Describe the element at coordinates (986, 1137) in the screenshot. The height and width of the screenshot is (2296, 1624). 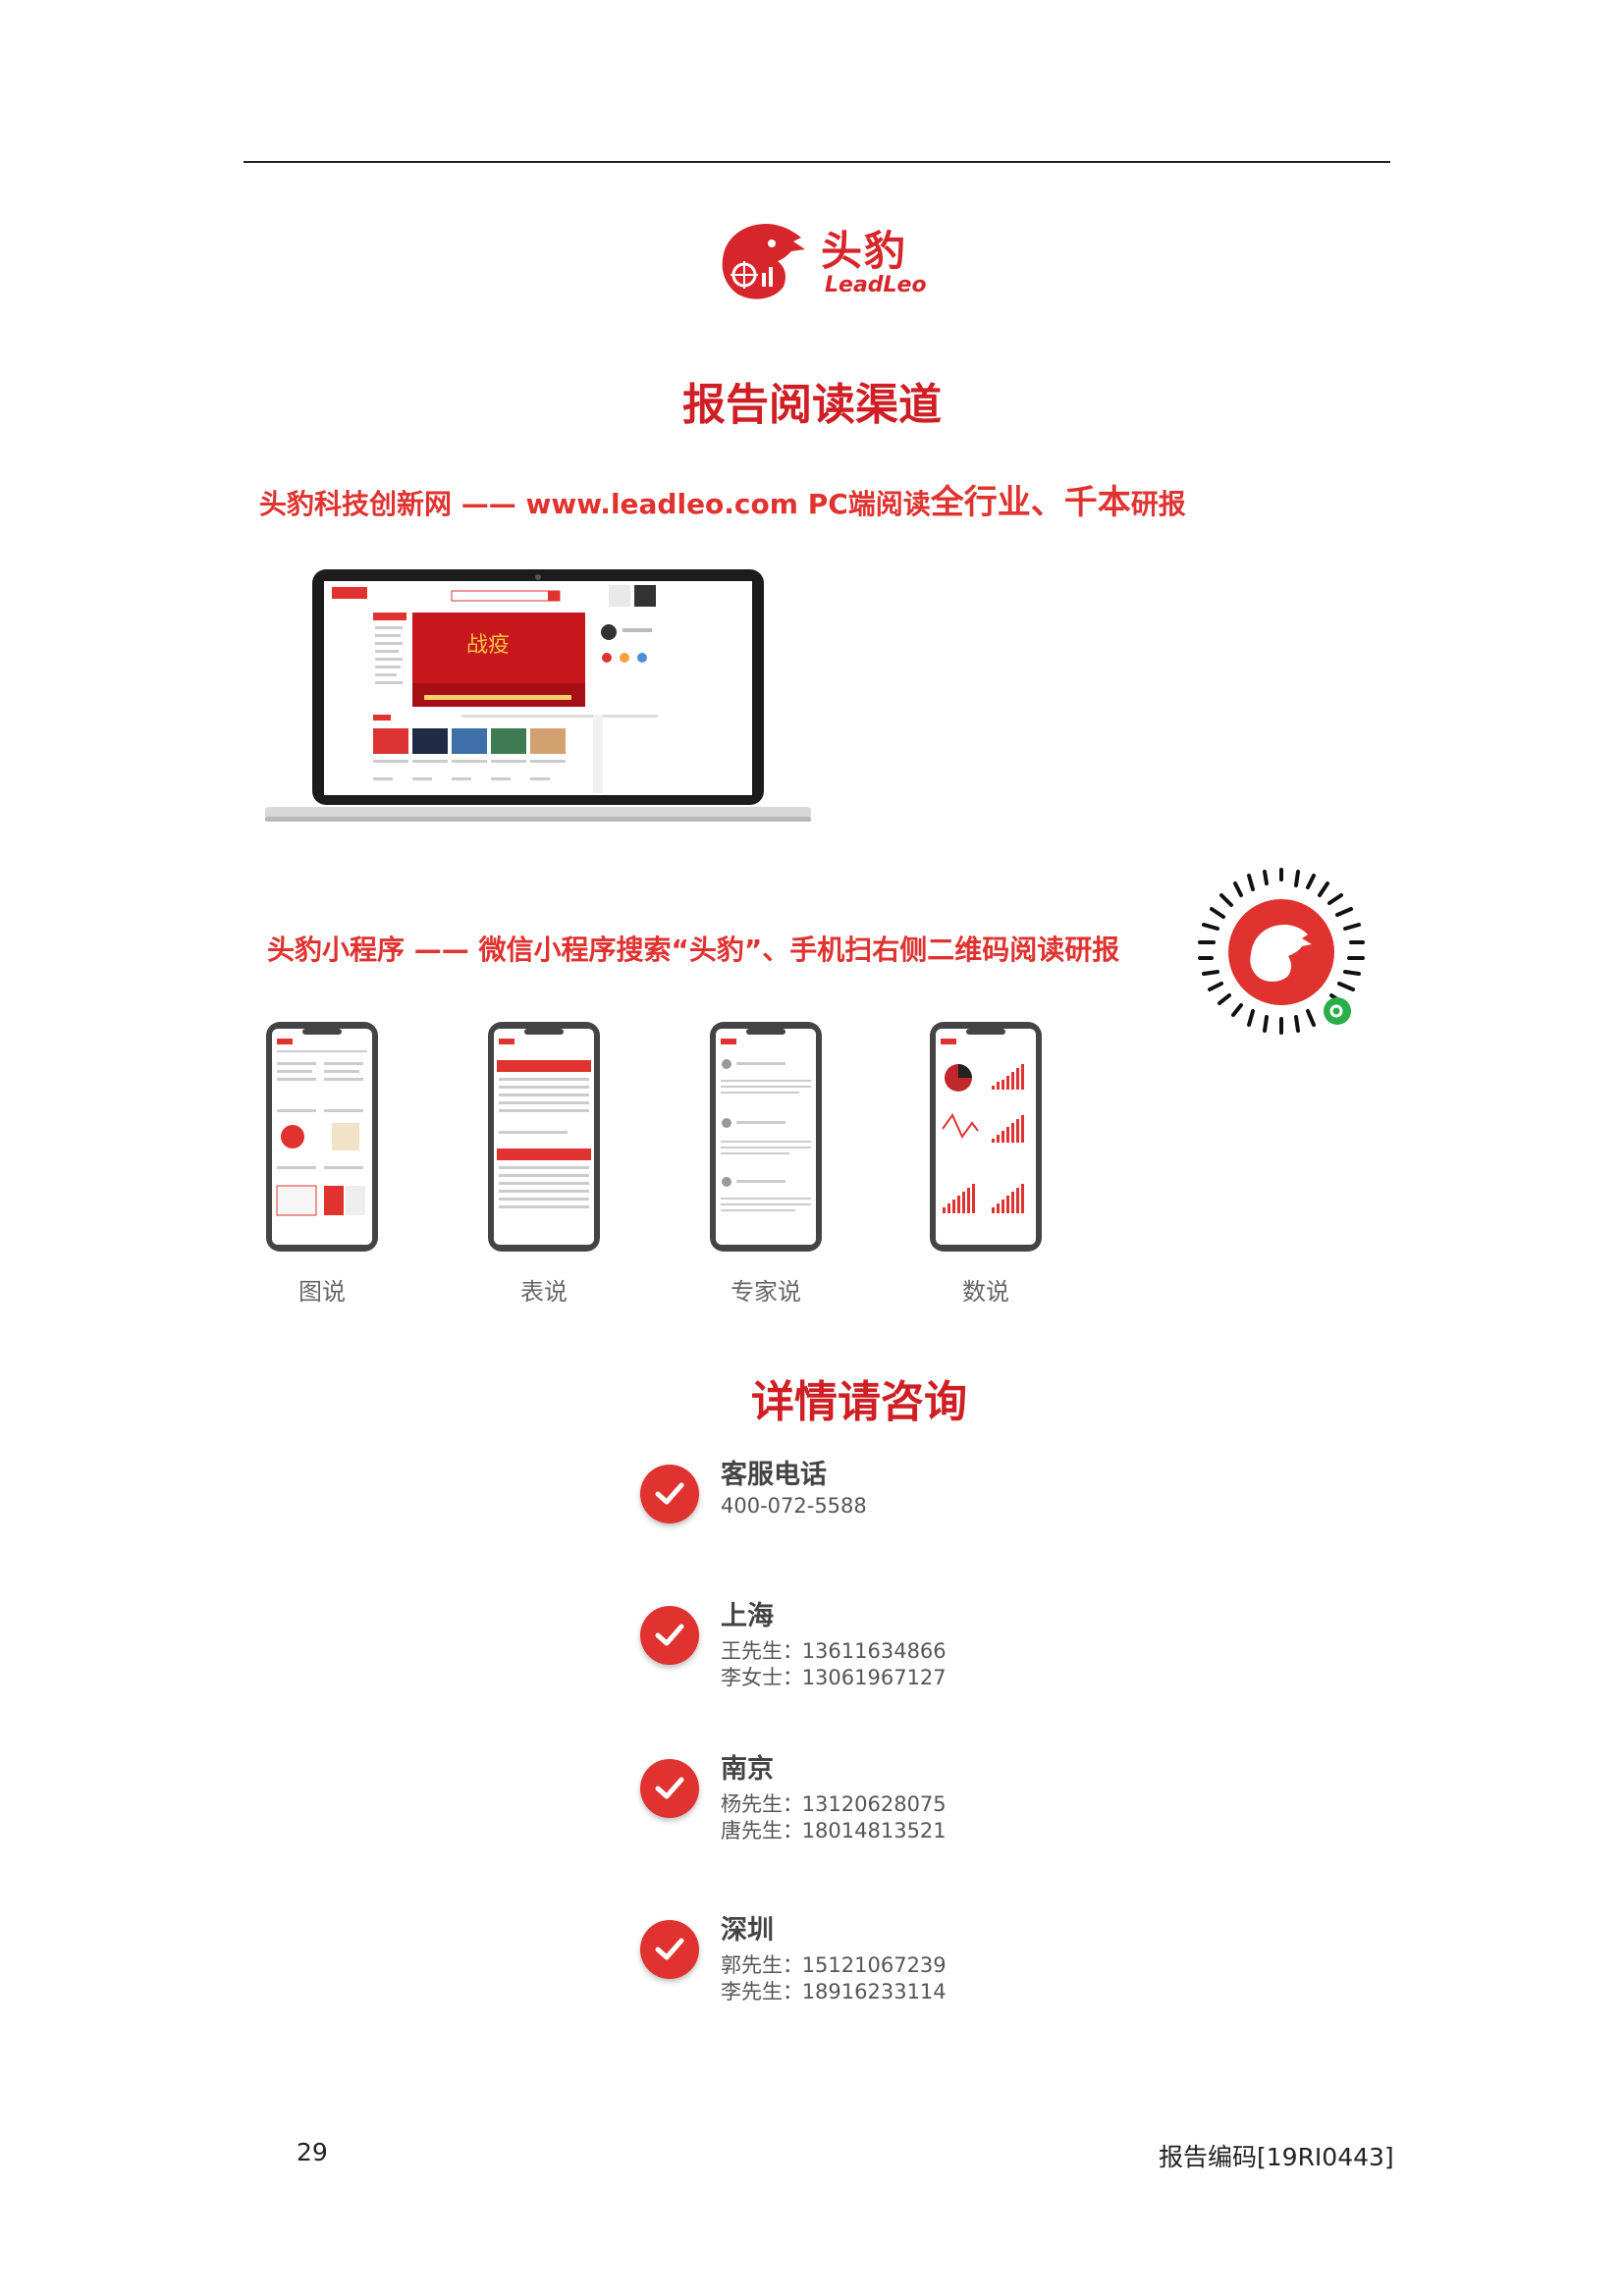
I see `phone-preview-shushuo` at that location.